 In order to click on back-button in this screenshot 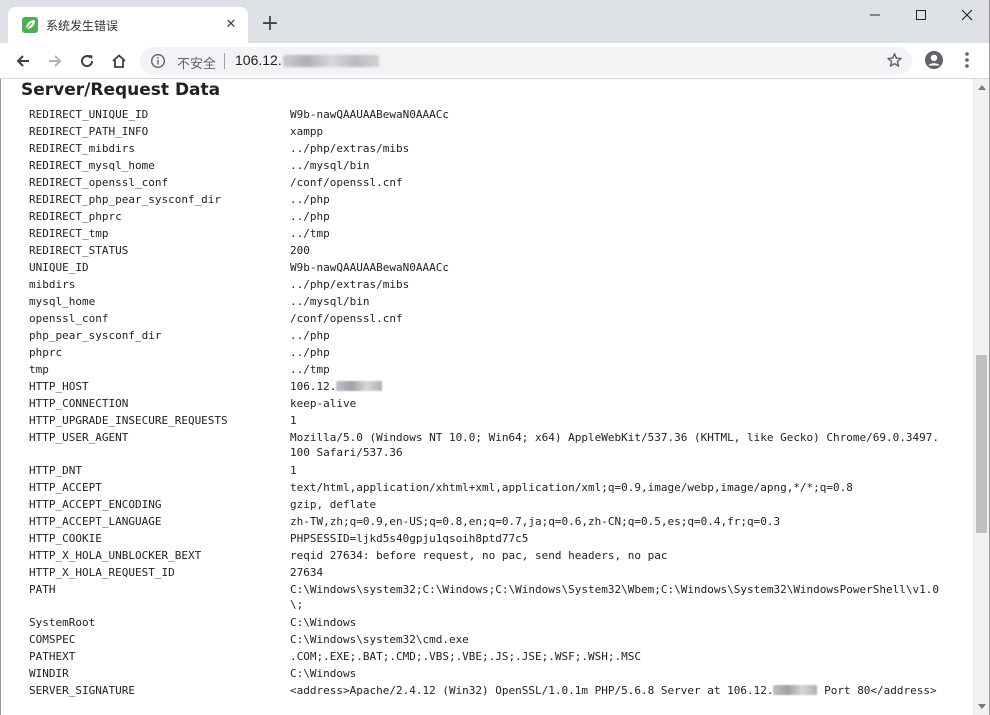, I will do `click(23, 61)`.